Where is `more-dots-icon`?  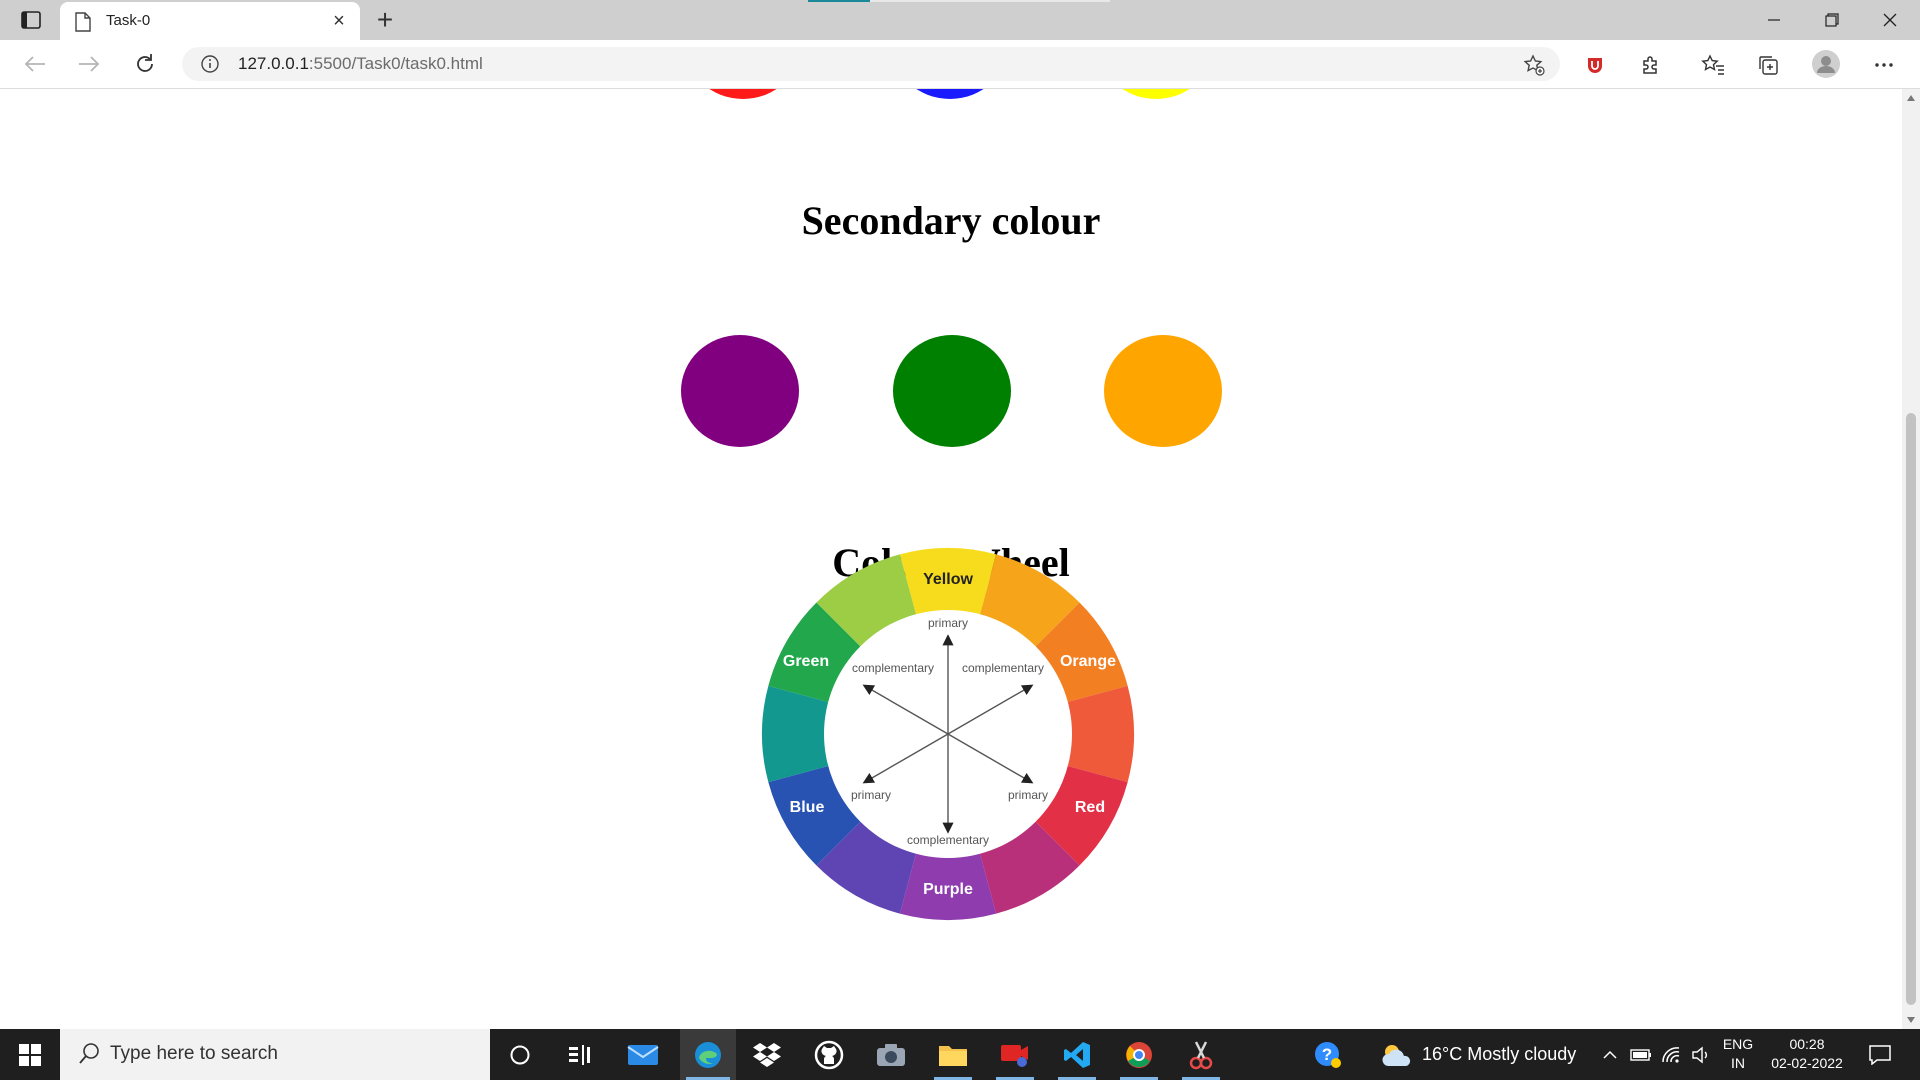 more-dots-icon is located at coordinates (1884, 65).